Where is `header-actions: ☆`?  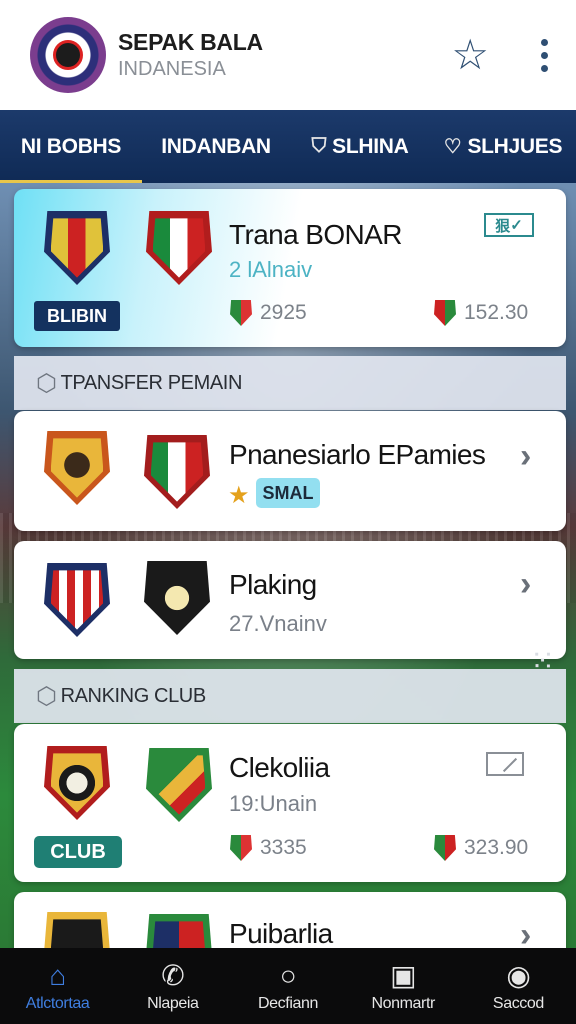
header-actions: ☆ is located at coordinates (499, 55).